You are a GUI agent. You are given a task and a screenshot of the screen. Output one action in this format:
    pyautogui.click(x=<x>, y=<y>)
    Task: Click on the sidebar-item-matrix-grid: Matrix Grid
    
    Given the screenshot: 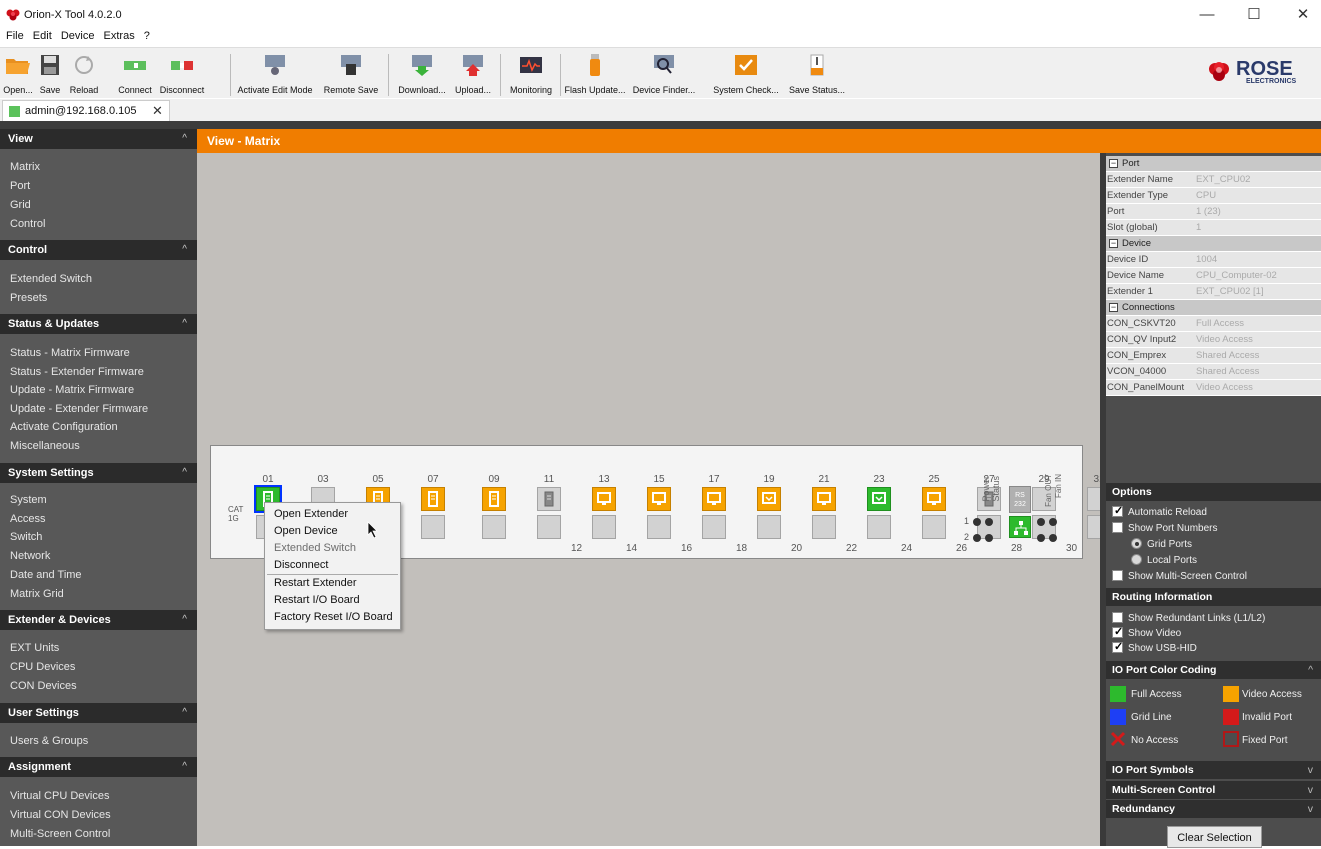 What is the action you would take?
    pyautogui.click(x=37, y=594)
    